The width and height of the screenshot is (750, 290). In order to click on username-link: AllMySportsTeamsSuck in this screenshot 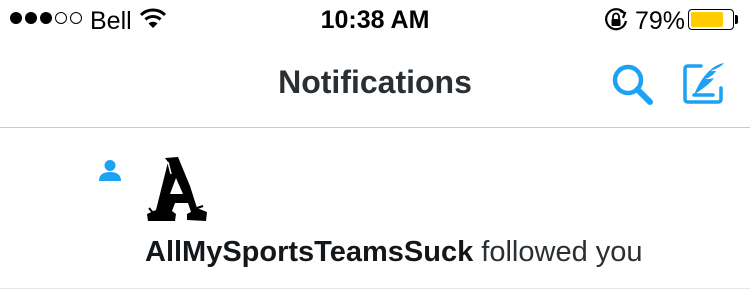, I will do `click(309, 252)`.